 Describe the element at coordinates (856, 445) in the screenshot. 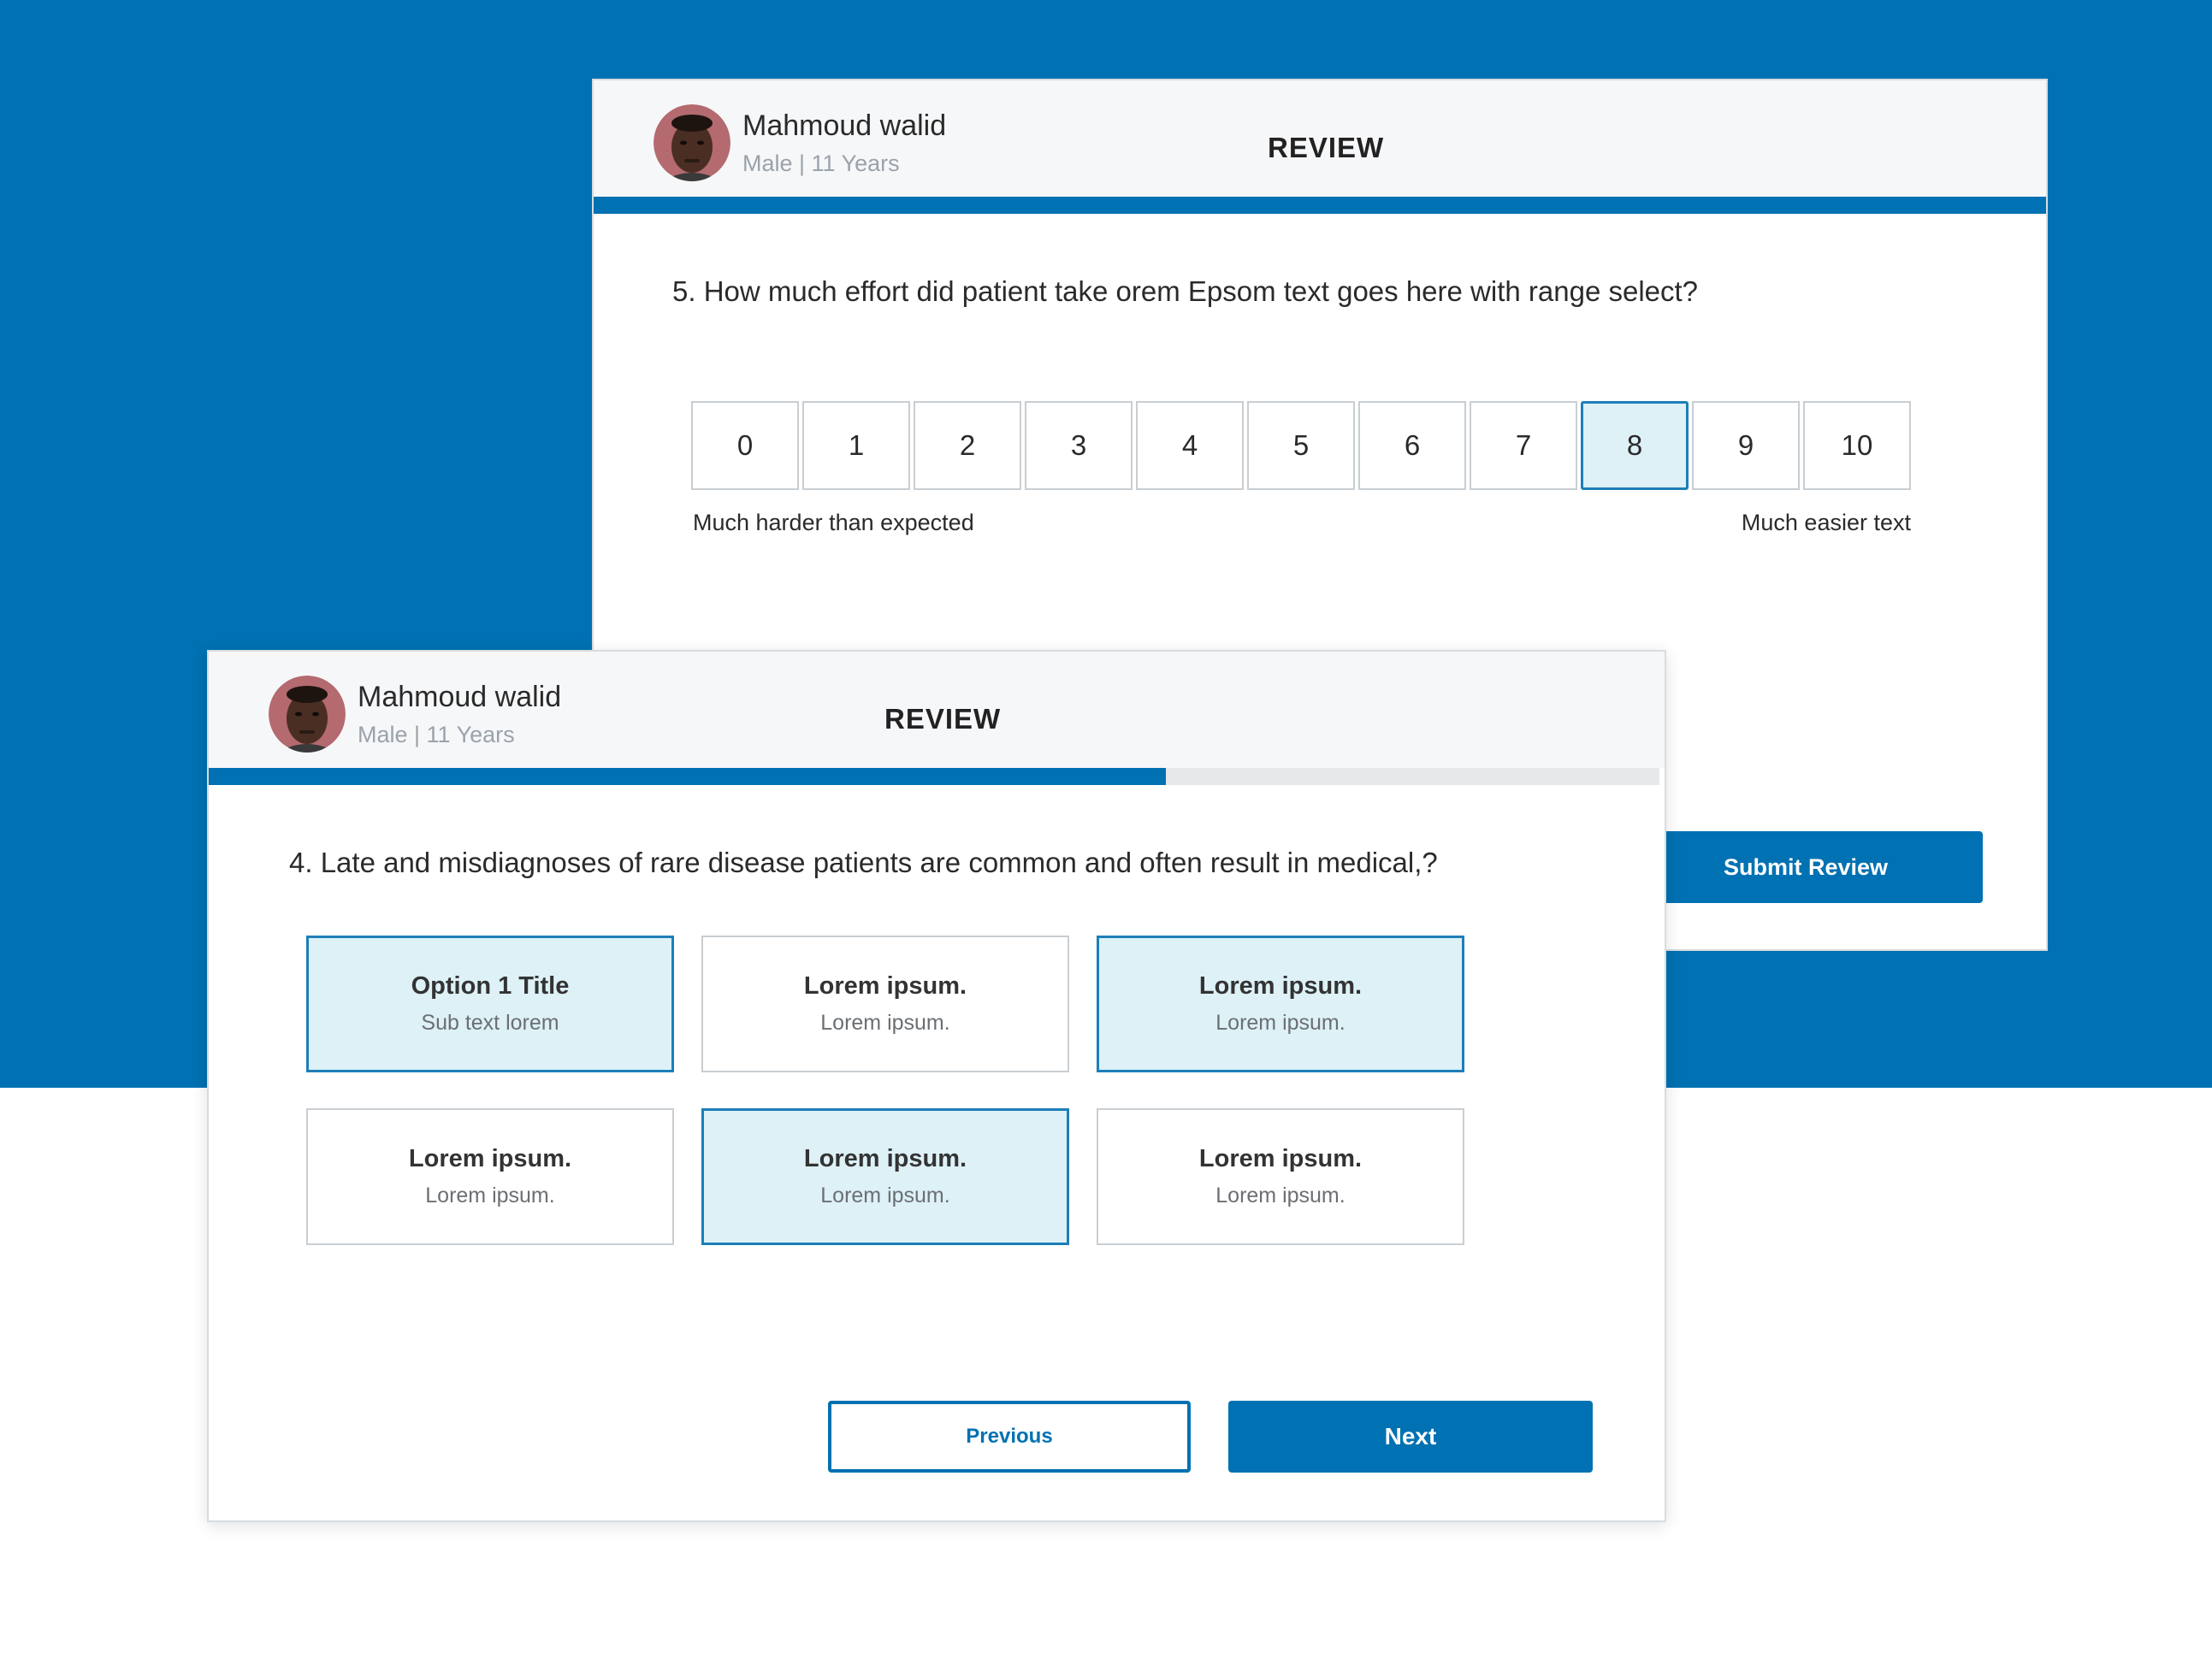

I see `scale-option-1: 1` at that location.